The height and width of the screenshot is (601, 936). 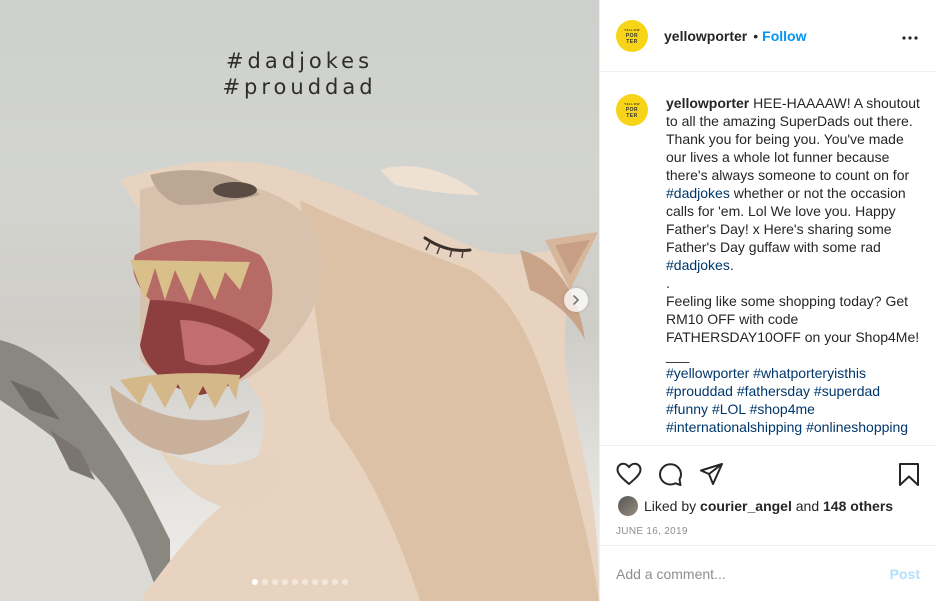 I want to click on more-options-icon, so click(x=910, y=36).